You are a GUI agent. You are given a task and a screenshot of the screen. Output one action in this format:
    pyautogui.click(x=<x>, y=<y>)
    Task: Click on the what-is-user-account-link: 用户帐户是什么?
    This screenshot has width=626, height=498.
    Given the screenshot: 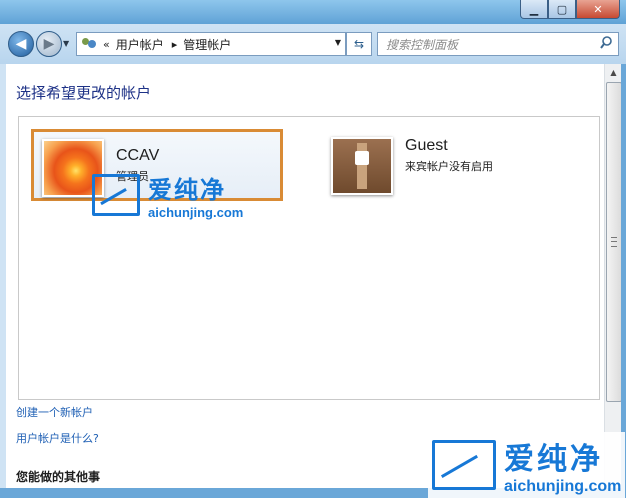 What is the action you would take?
    pyautogui.click(x=57, y=438)
    